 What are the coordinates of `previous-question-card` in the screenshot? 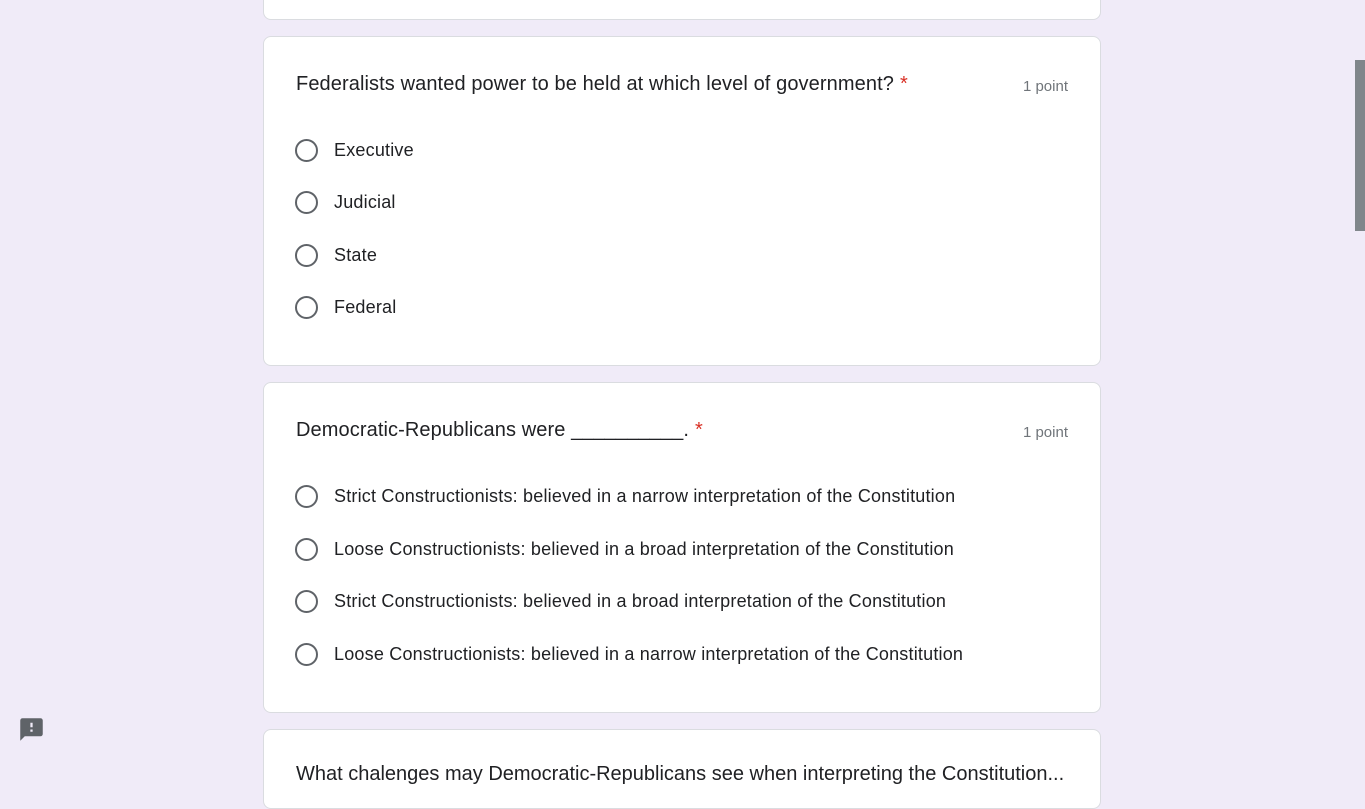 It's located at (682, 10).